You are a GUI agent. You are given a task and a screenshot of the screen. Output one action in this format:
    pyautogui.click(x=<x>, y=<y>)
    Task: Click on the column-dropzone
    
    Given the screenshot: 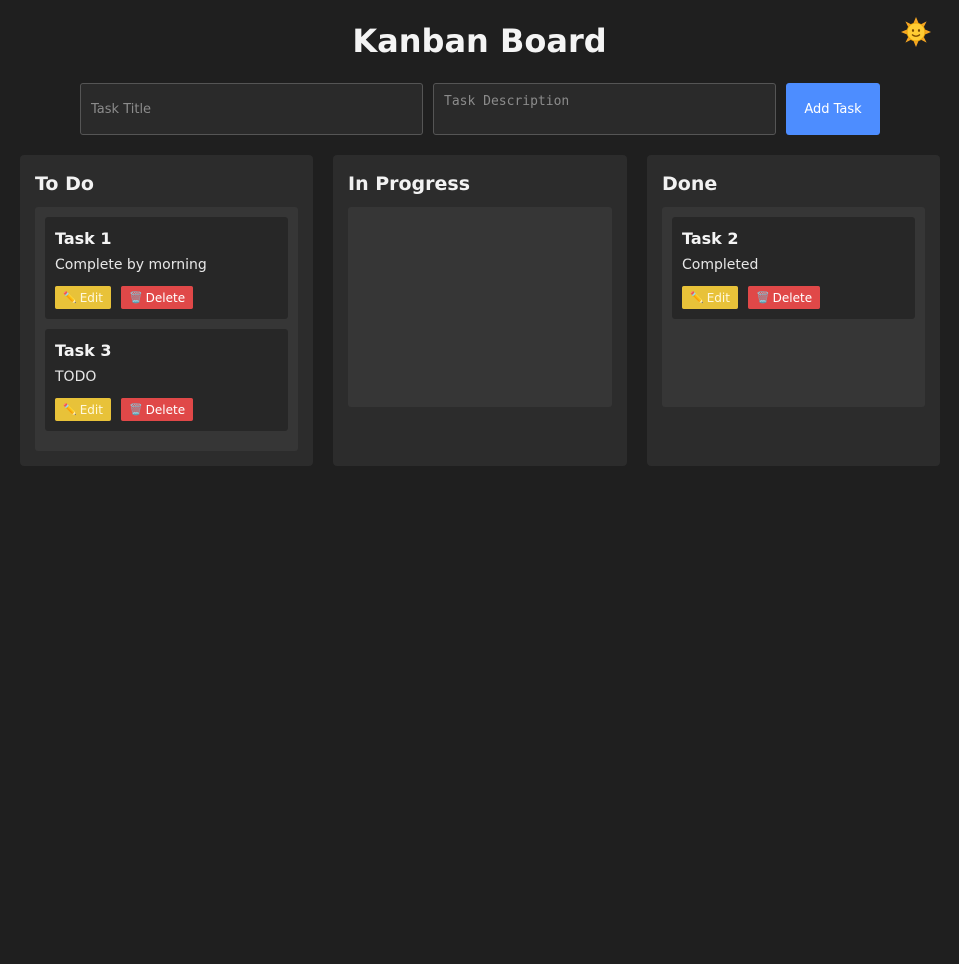 What is the action you would take?
    pyautogui.click(x=480, y=307)
    